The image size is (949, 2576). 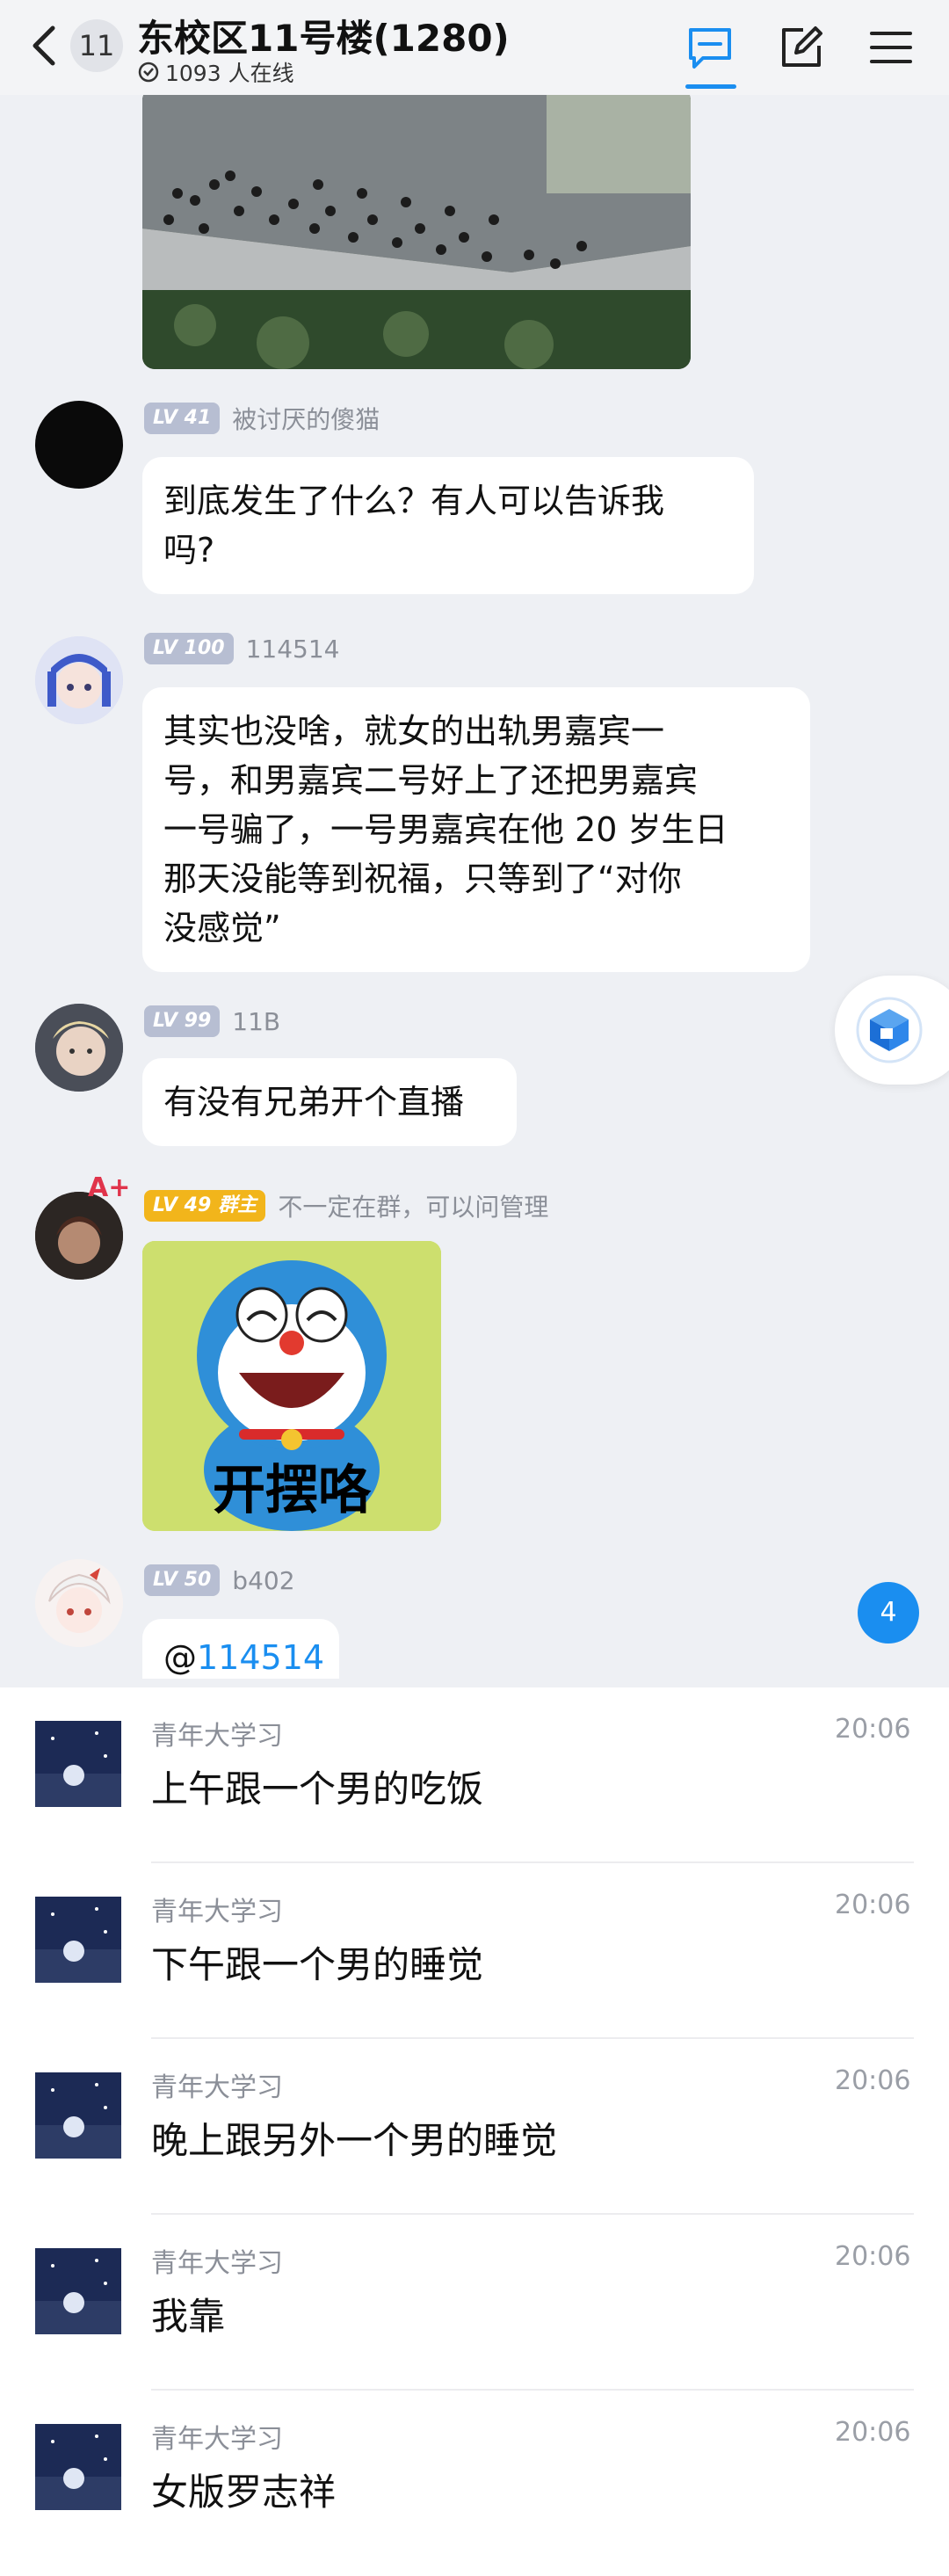 What do you see at coordinates (182, 1205) in the screenshot?
I see `level-text: LV 49` at bounding box center [182, 1205].